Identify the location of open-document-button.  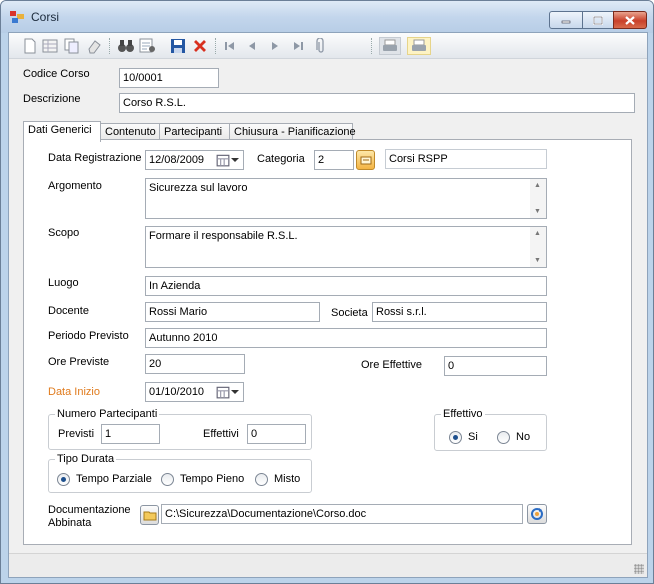
(537, 514).